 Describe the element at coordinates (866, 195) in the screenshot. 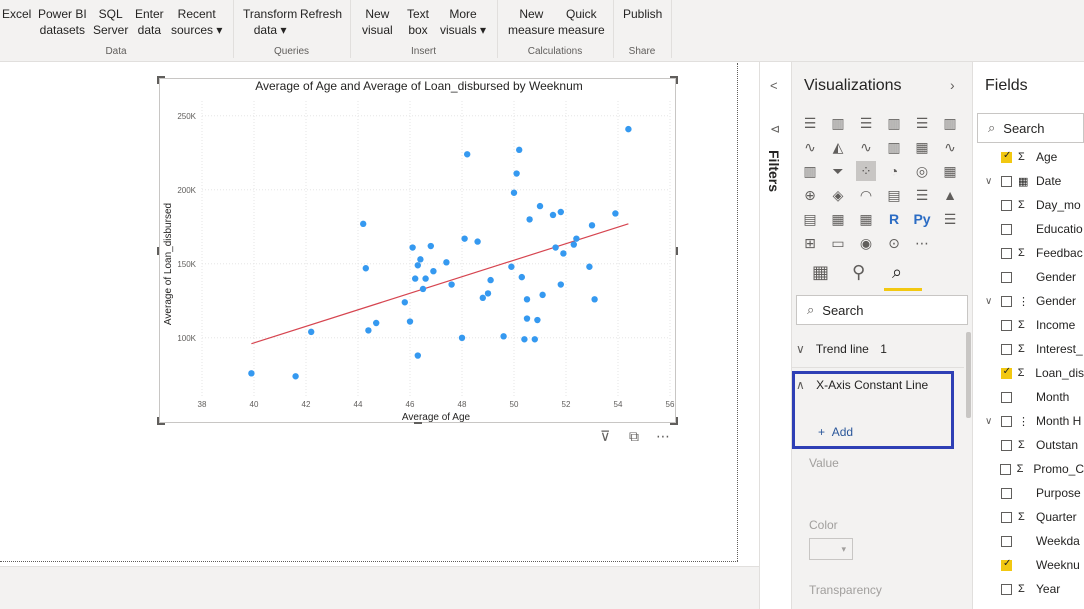

I see `gauge-icon: ◠` at that location.